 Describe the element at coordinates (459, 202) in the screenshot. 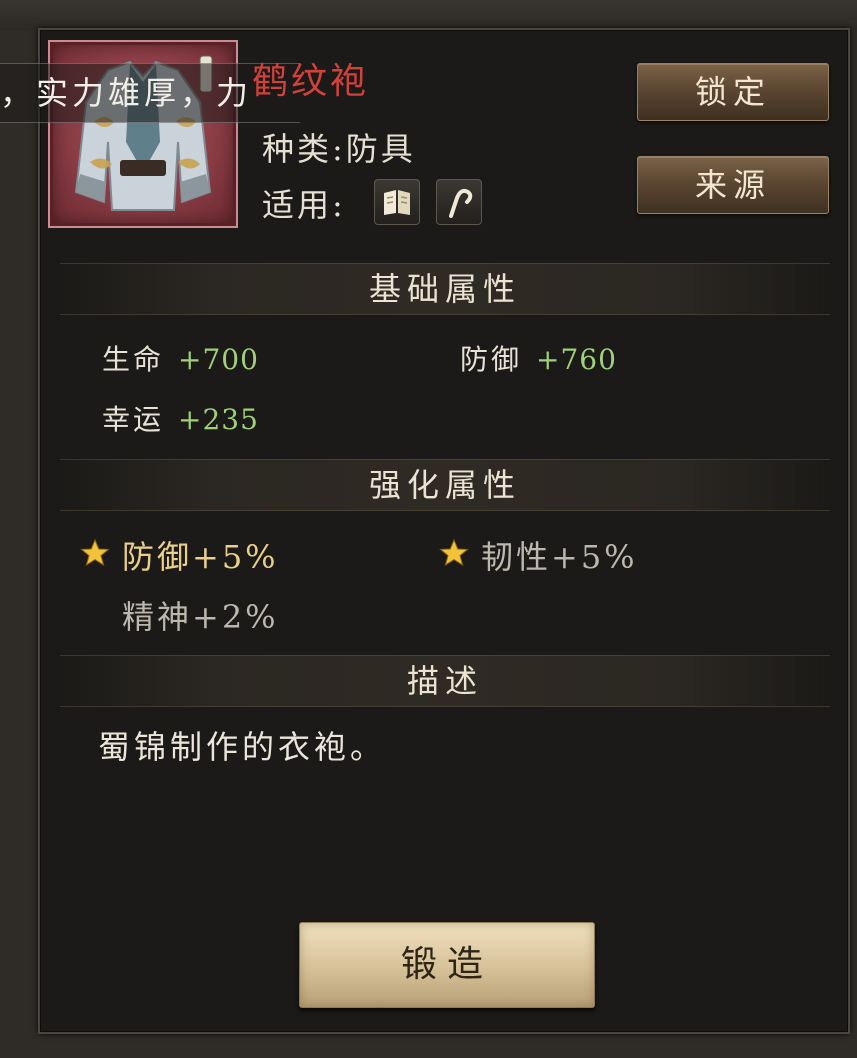

I see `hook-icon` at that location.